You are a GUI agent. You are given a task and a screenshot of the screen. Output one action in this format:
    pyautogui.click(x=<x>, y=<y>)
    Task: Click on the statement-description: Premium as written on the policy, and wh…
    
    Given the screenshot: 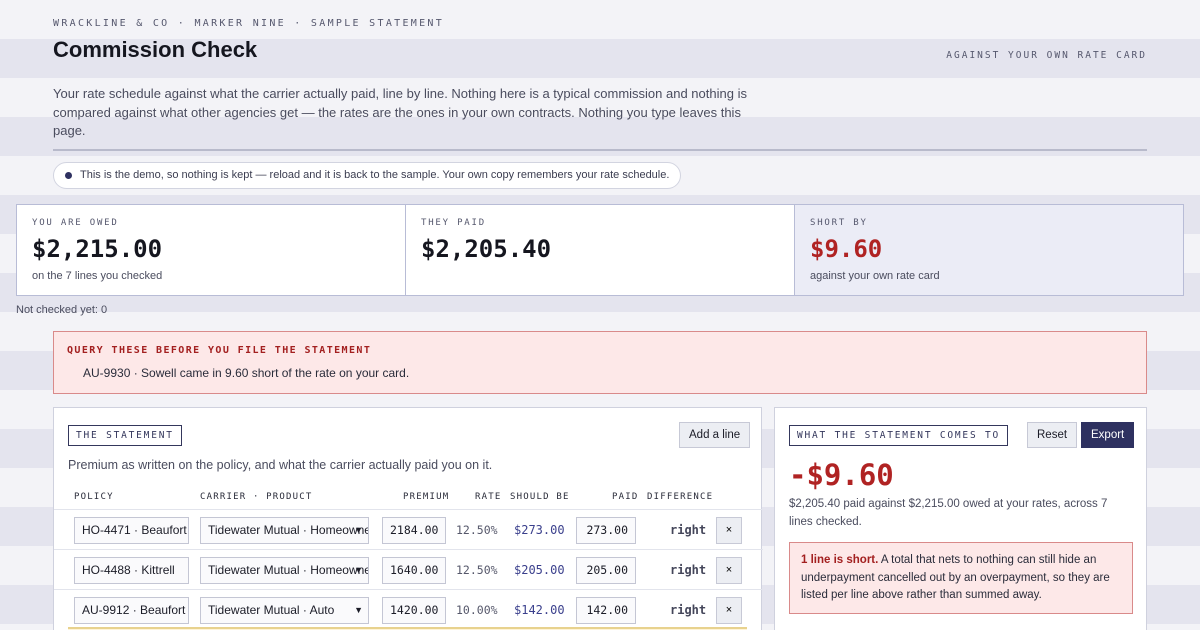 What is the action you would take?
    pyautogui.click(x=280, y=465)
    